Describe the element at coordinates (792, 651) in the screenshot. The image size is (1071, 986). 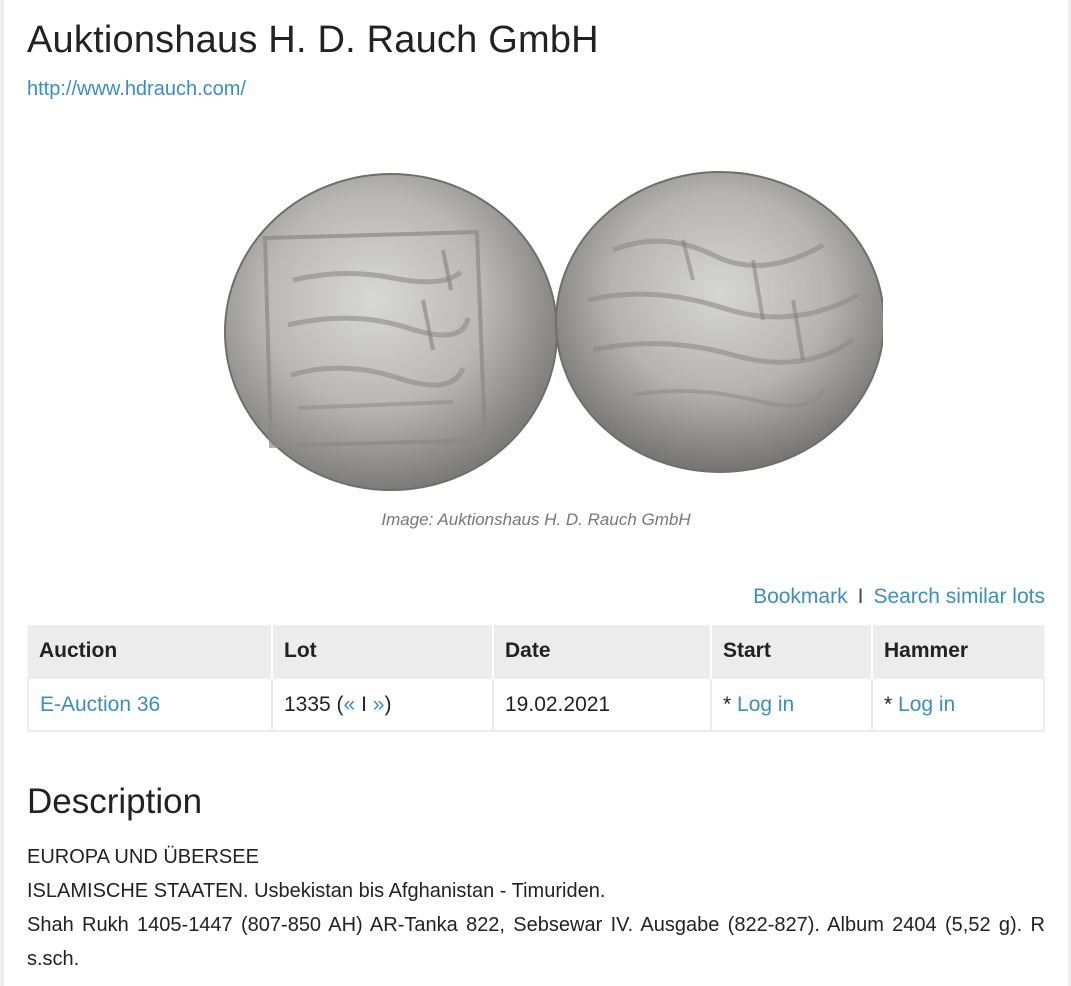
I see `header-start: Start` at that location.